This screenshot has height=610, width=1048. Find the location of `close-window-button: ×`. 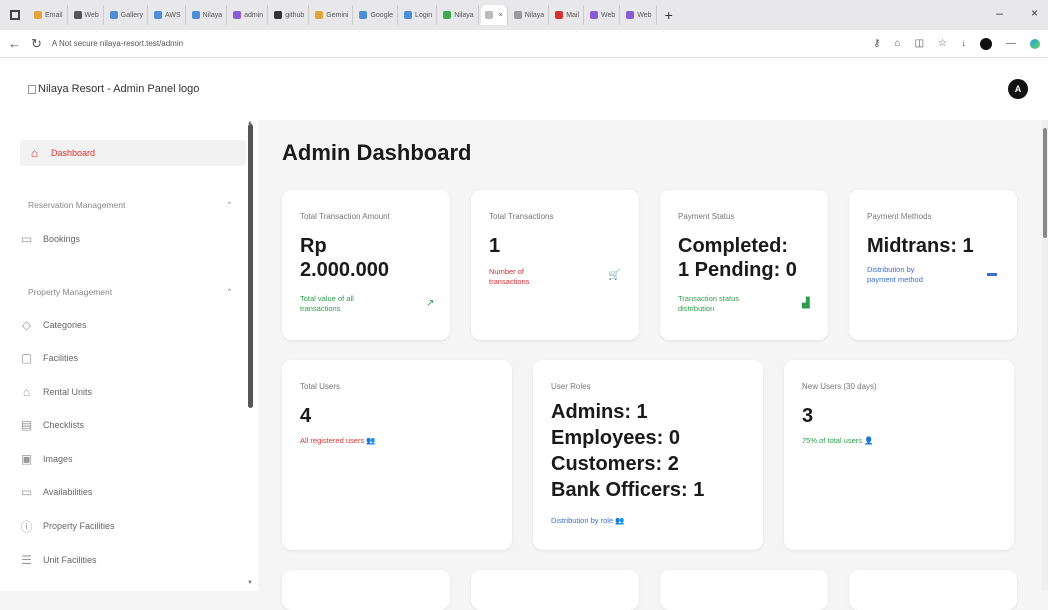

close-window-button: × is located at coordinates (1034, 13).